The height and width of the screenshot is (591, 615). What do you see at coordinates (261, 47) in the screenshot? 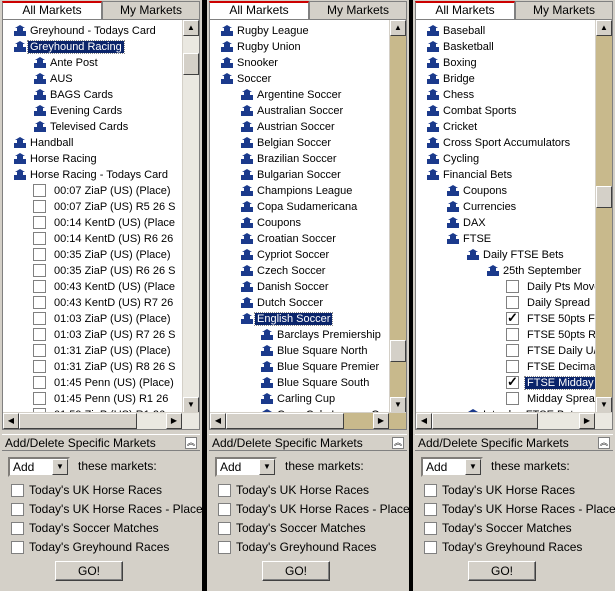
I see `tree-node: Rugby Union` at bounding box center [261, 47].